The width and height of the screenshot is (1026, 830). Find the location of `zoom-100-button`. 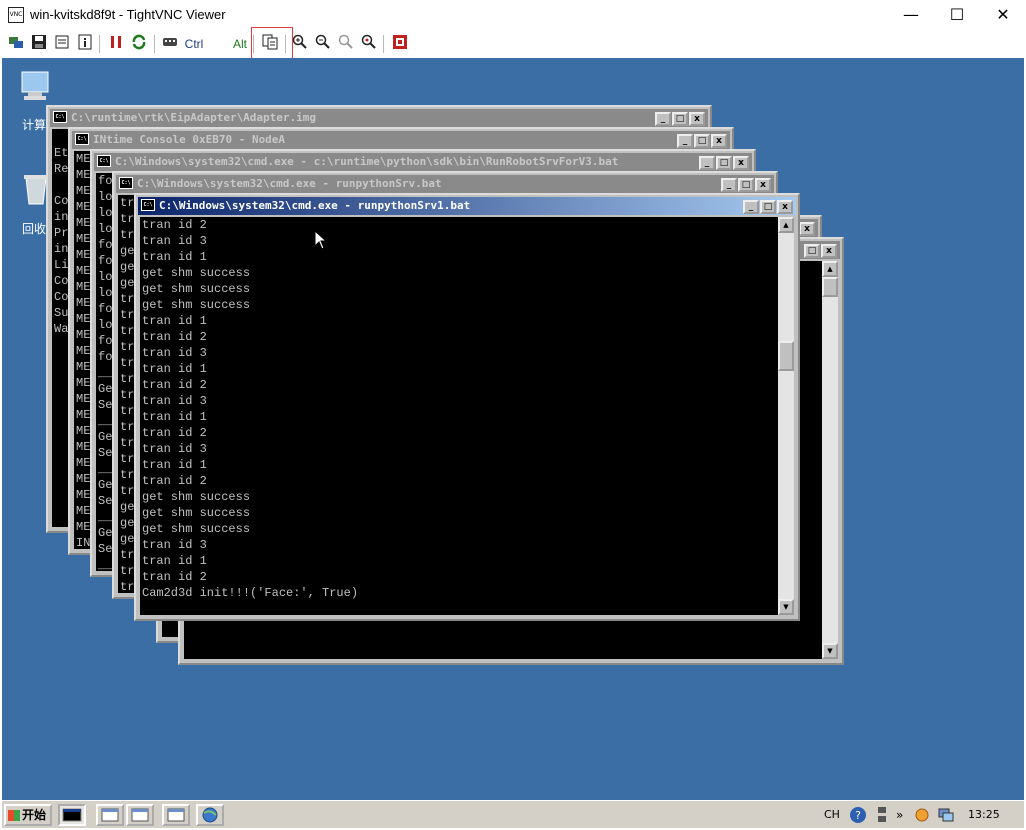

zoom-100-button is located at coordinates (346, 44).